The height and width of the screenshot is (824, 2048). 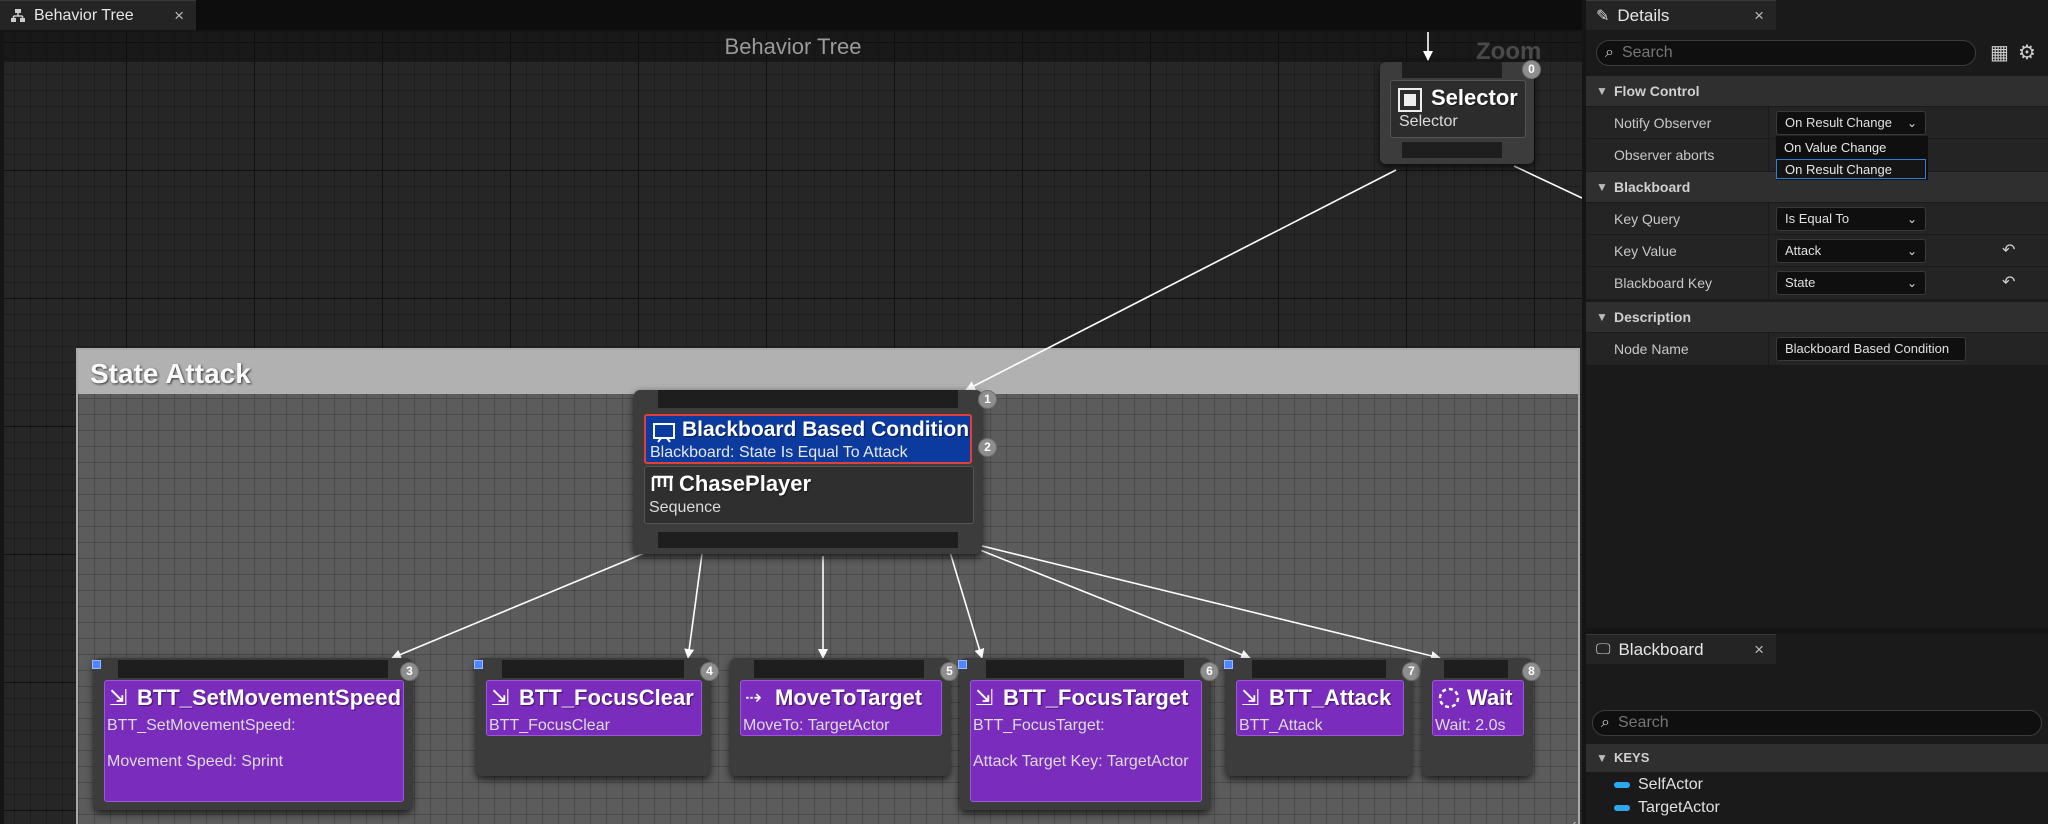 I want to click on blackboard-key-item: SelfActor, so click(x=1658, y=785).